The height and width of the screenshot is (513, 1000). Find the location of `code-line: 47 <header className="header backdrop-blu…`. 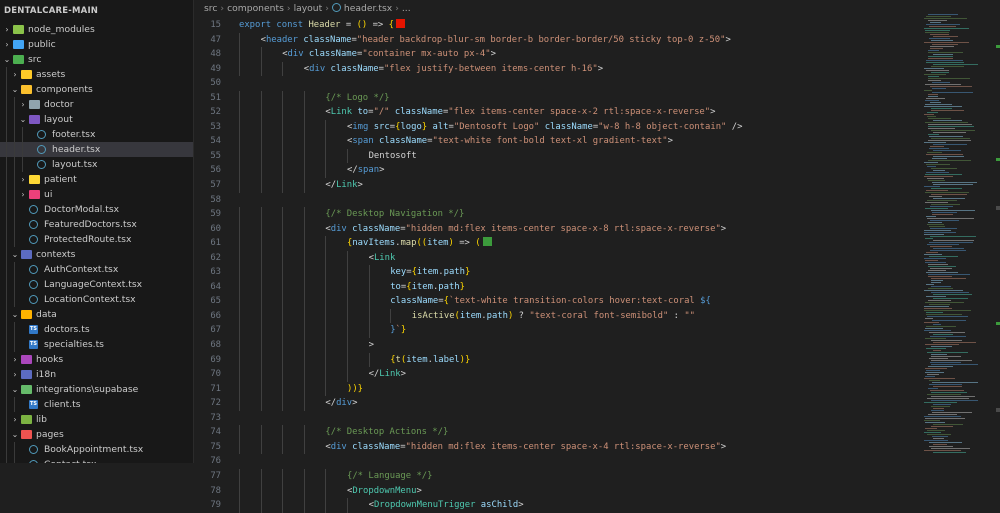

code-line: 47 <header className="header backdrop-blu… is located at coordinates (597, 40).